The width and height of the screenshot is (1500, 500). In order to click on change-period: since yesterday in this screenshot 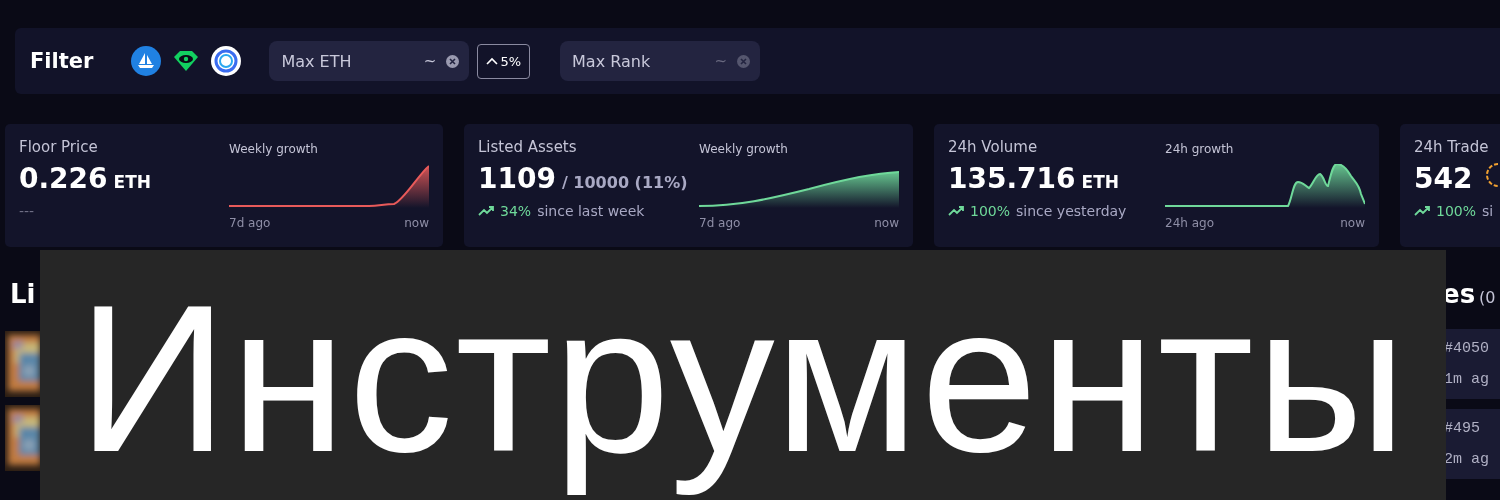, I will do `click(1071, 211)`.